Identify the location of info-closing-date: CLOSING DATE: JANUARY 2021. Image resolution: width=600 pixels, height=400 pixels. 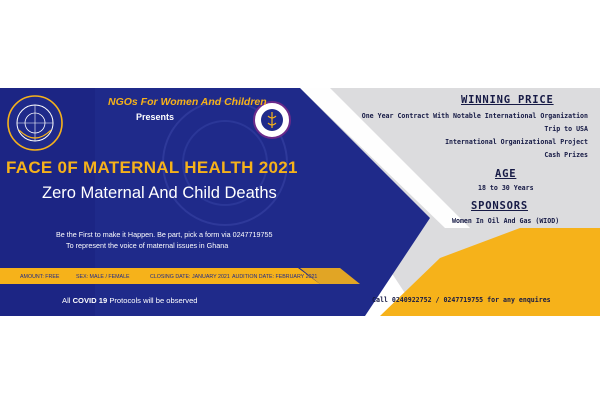
(190, 277).